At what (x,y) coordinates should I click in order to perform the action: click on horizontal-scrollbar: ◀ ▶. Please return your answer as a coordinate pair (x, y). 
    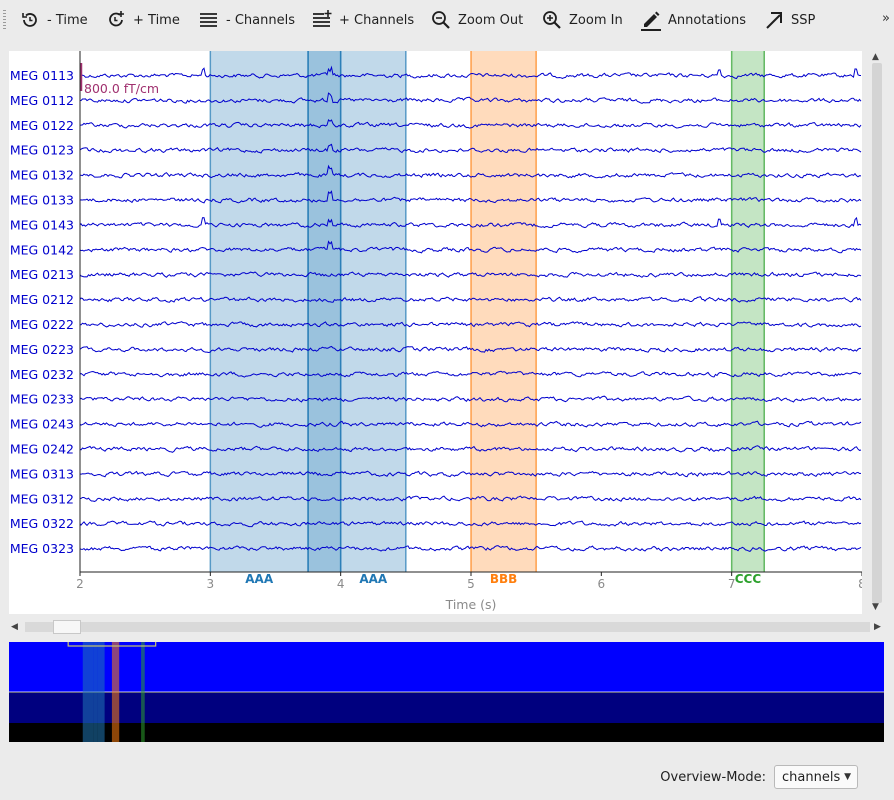
    Looking at the image, I should click on (447, 627).